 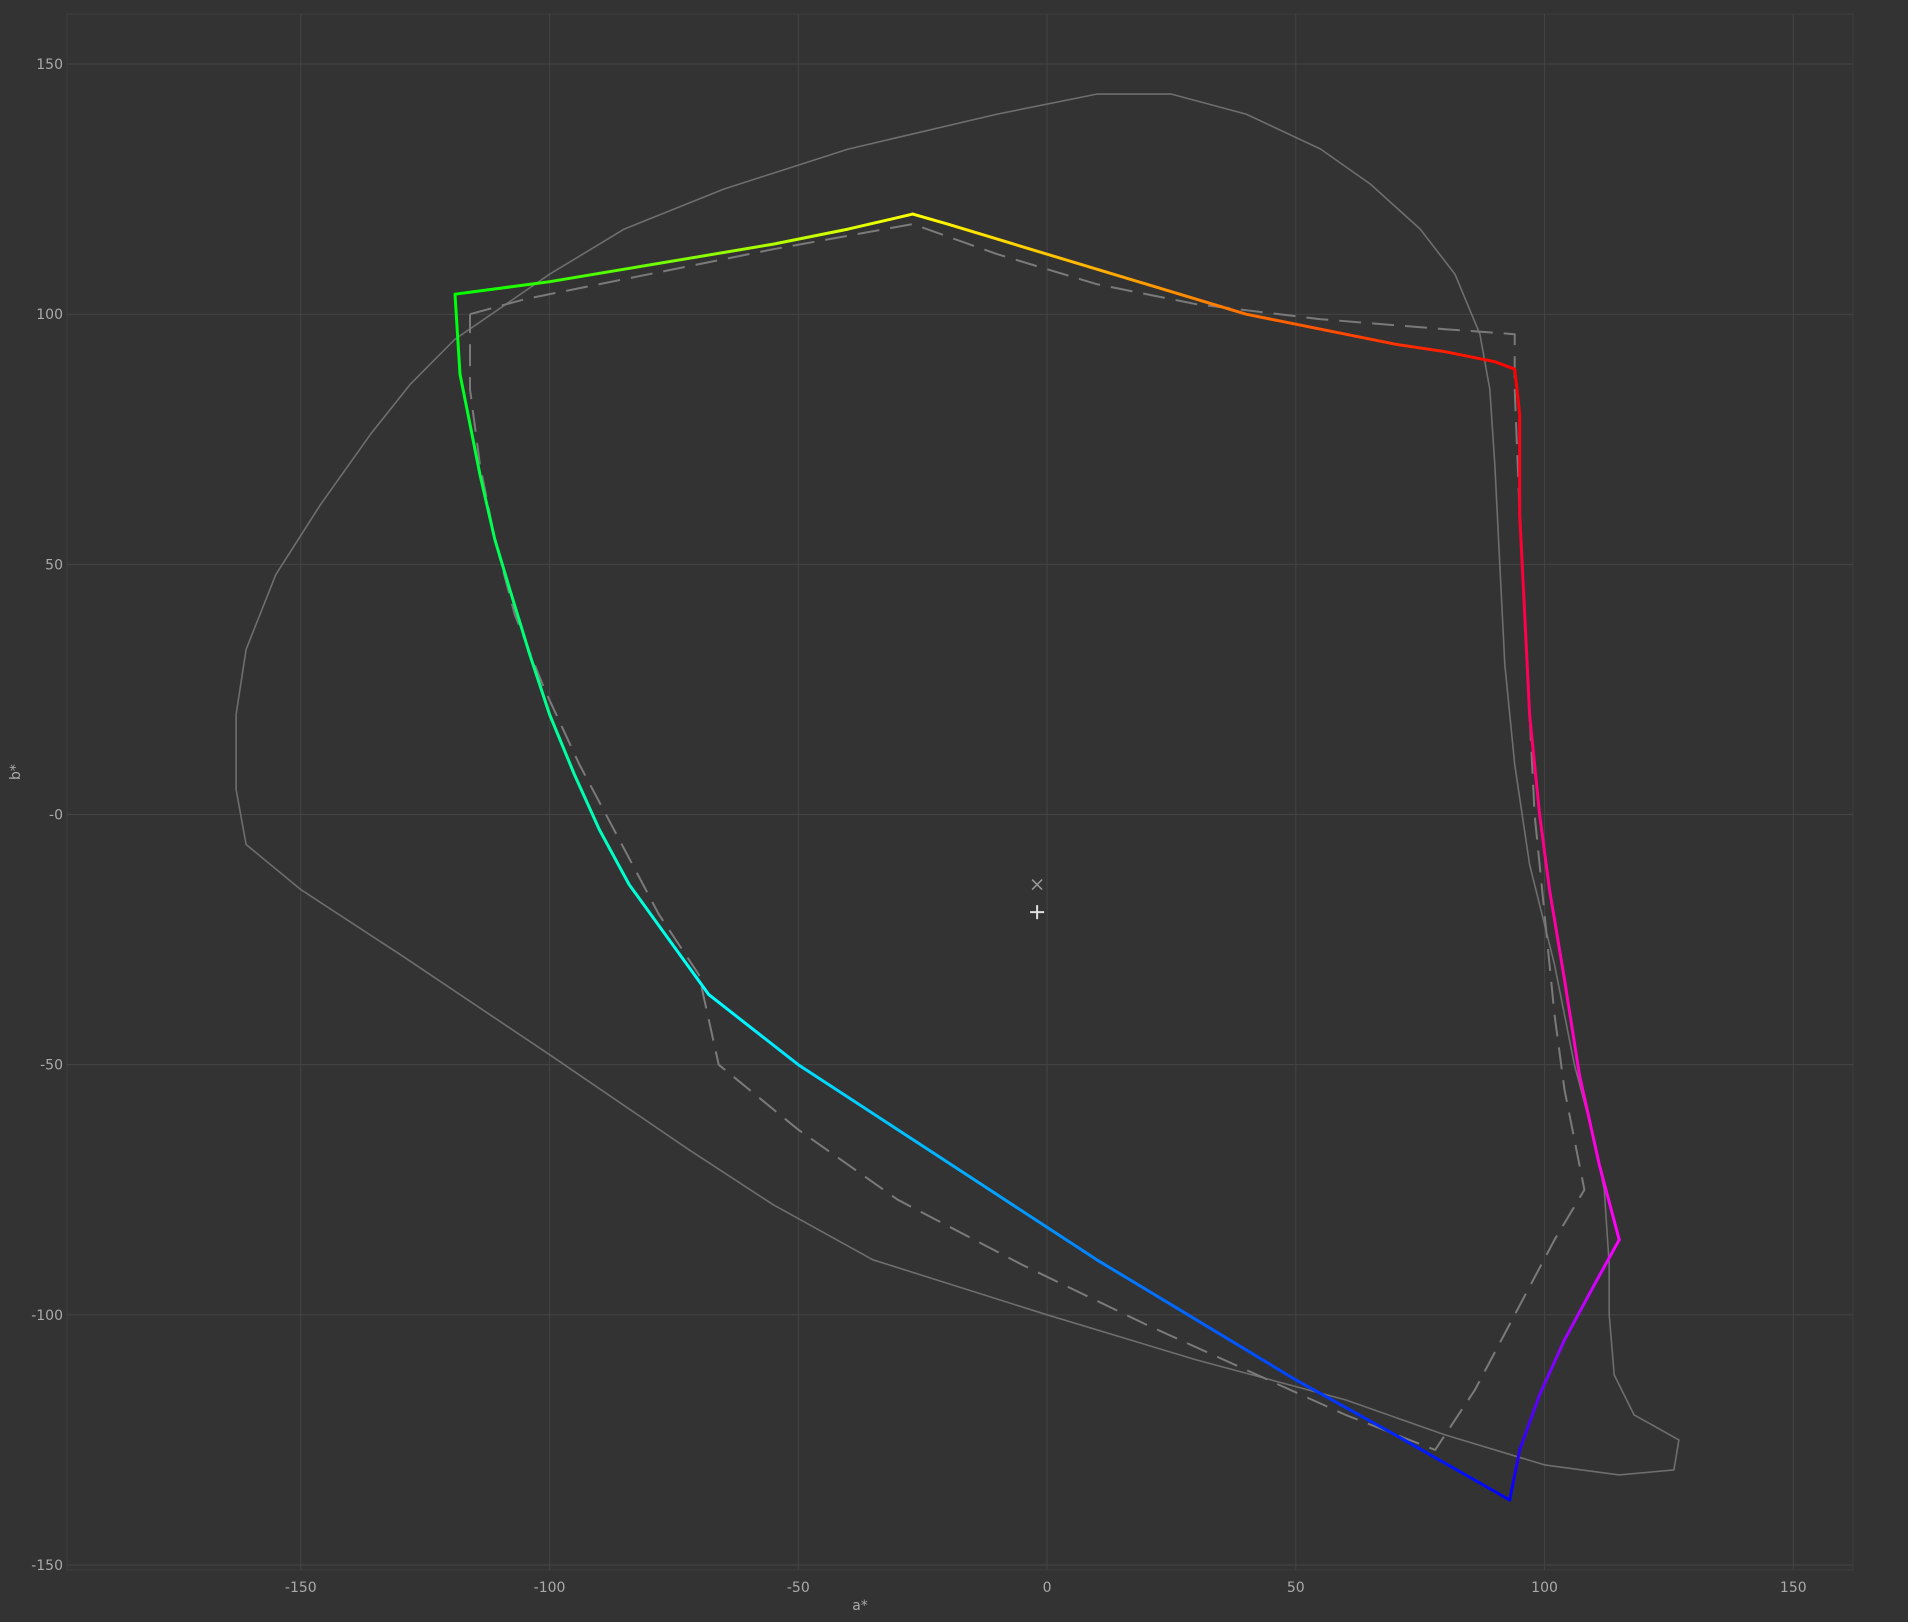 I want to click on y-tick-label: 150, so click(x=49, y=65).